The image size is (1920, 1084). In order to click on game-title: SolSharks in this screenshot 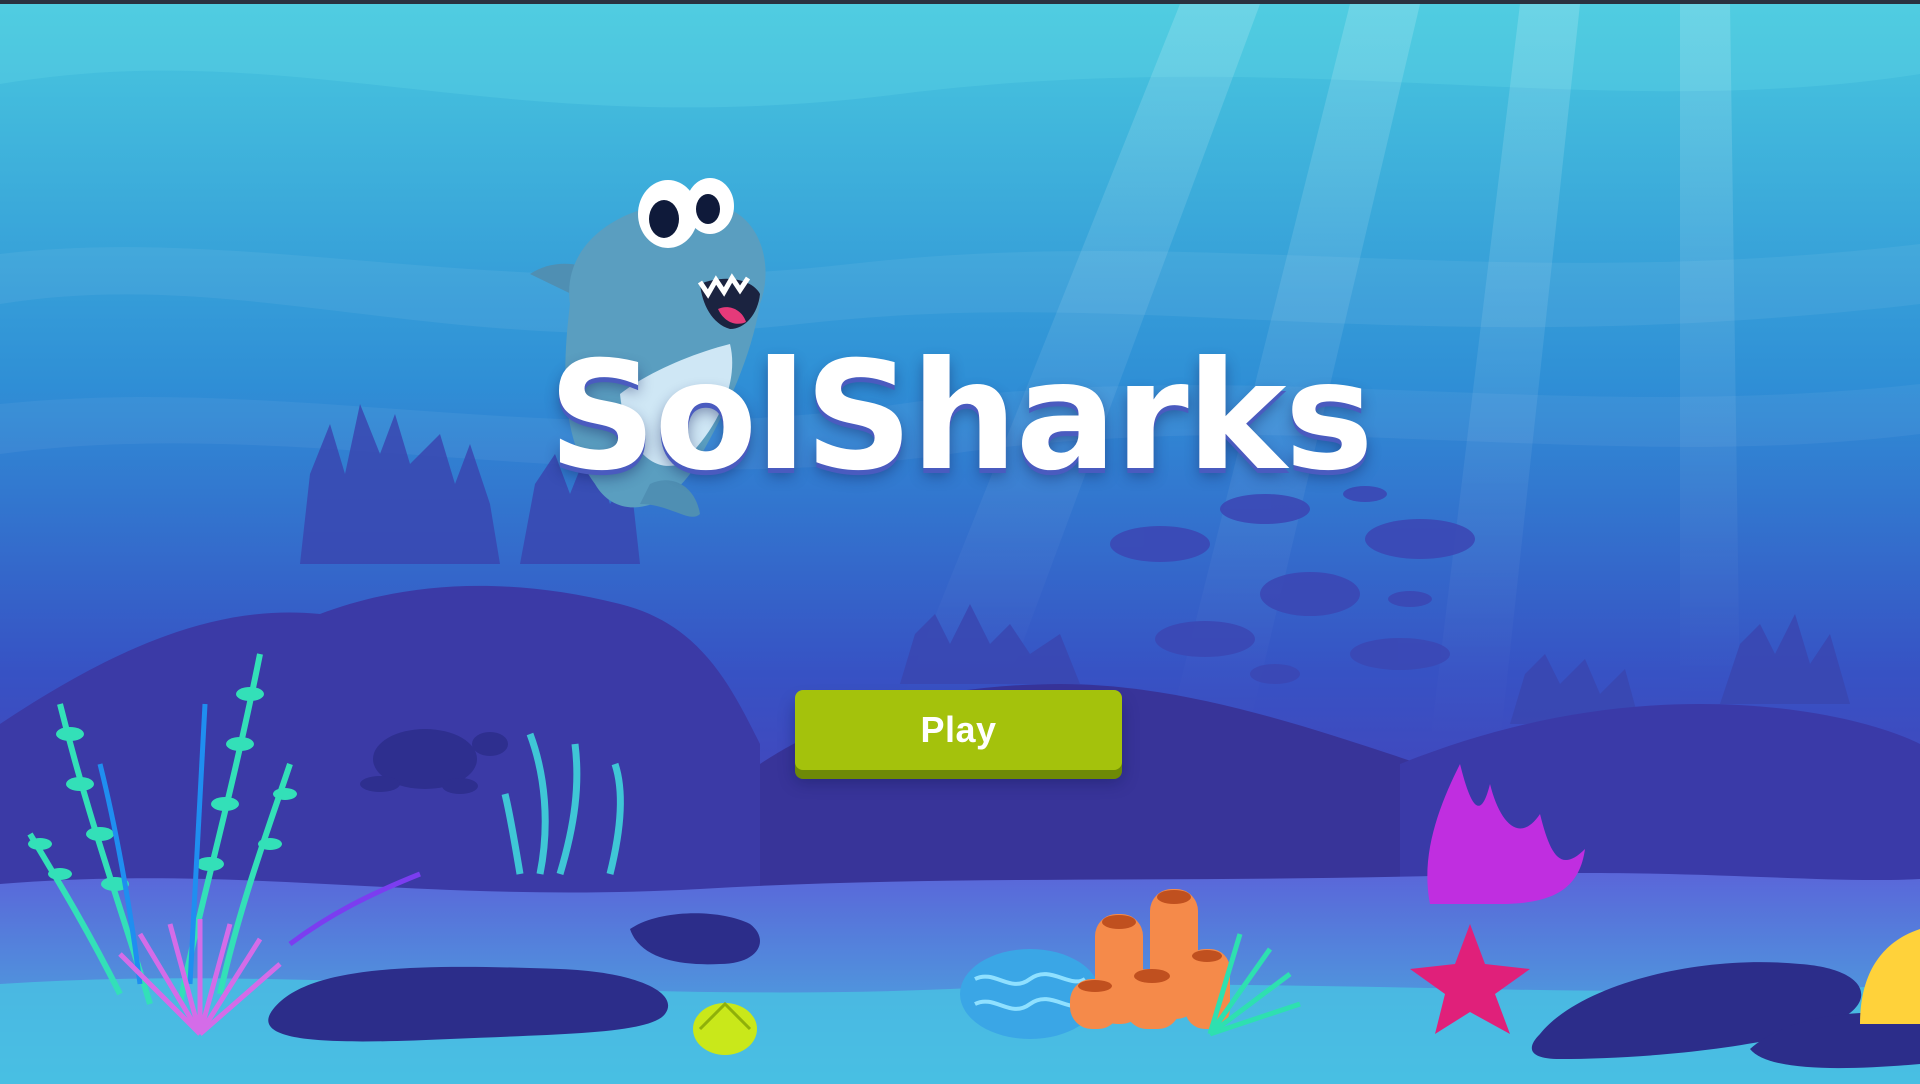, I will do `click(961, 417)`.